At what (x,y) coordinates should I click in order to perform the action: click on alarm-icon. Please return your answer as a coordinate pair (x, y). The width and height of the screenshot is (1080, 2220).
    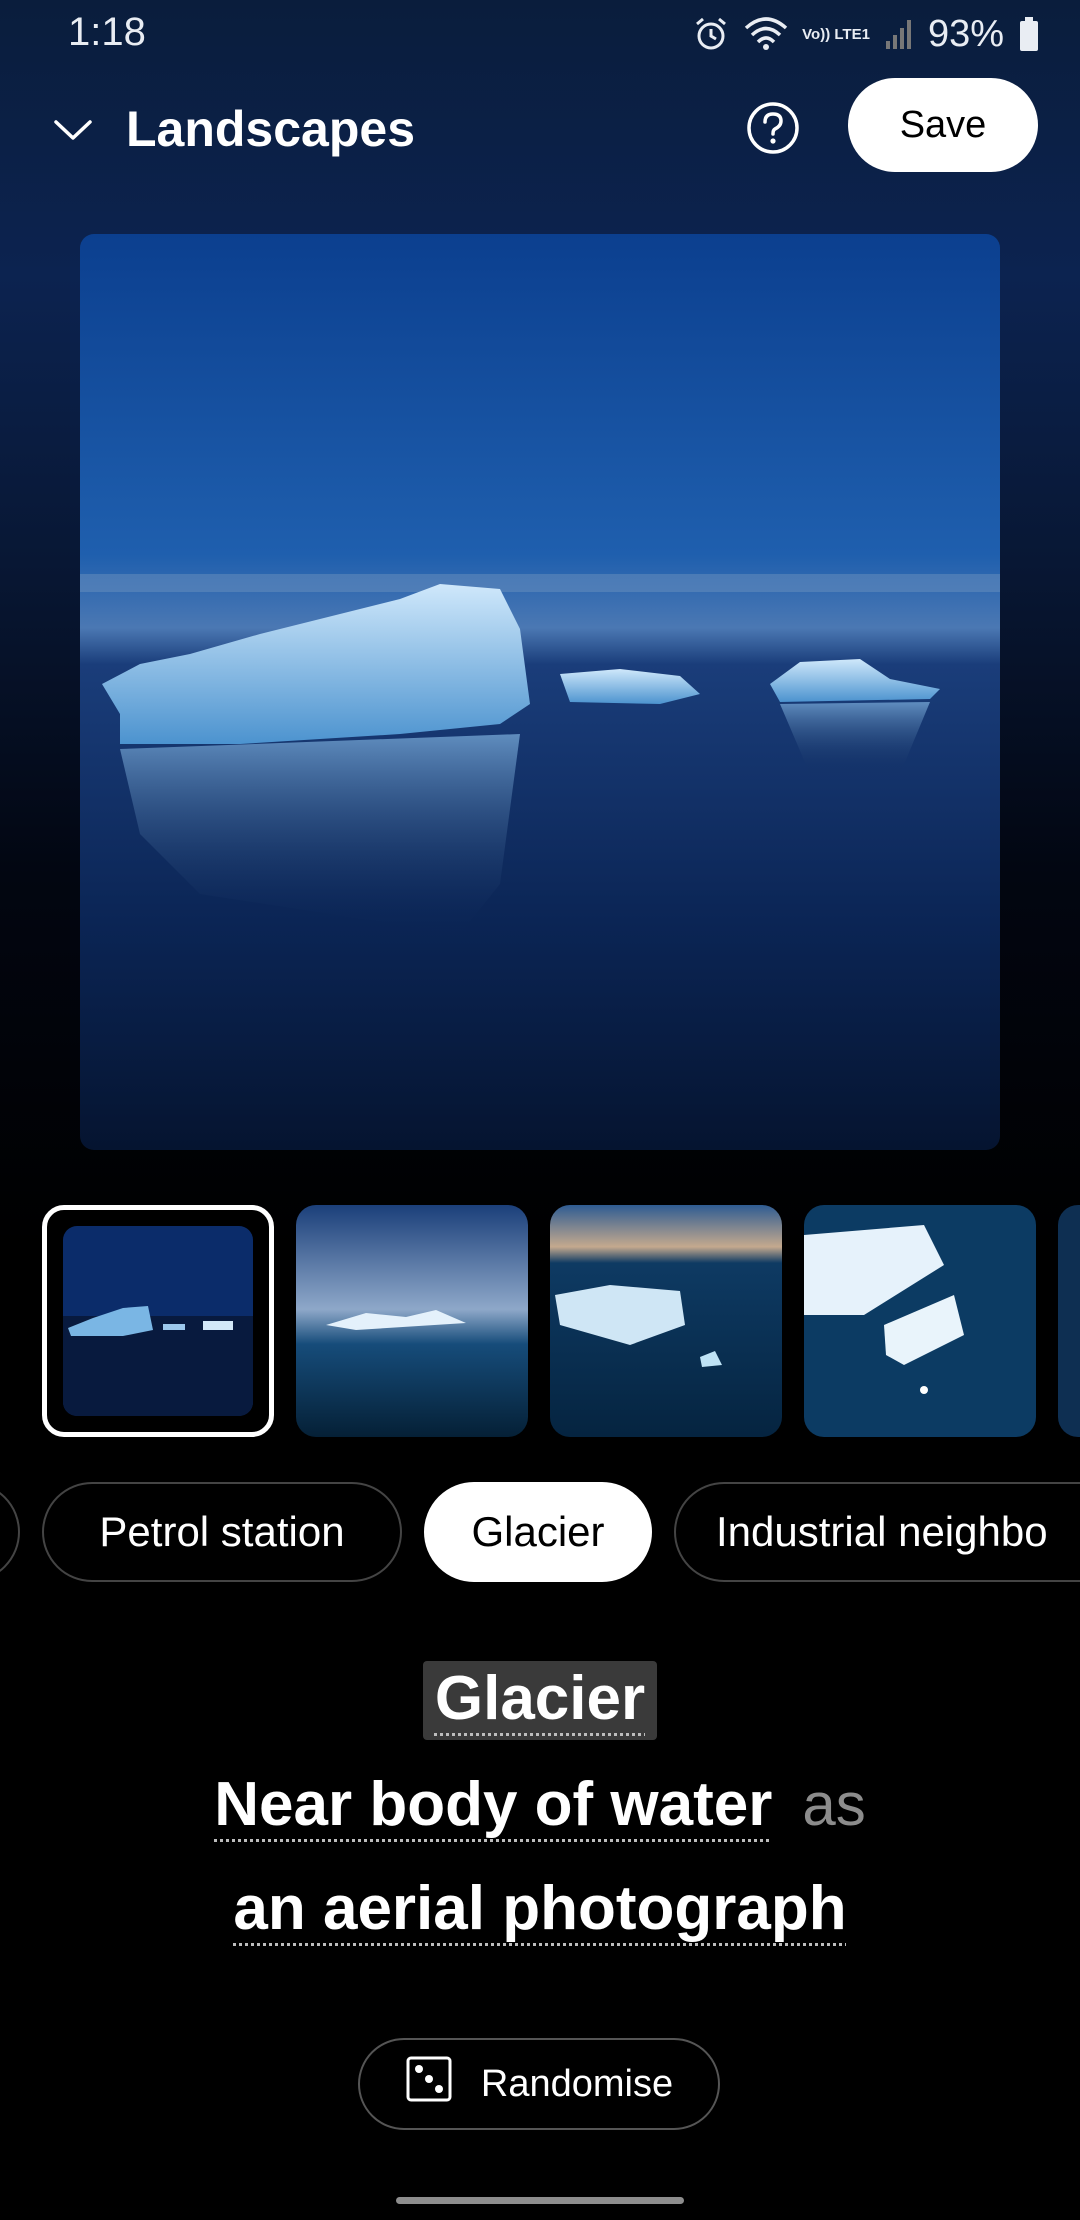
    Looking at the image, I should click on (711, 34).